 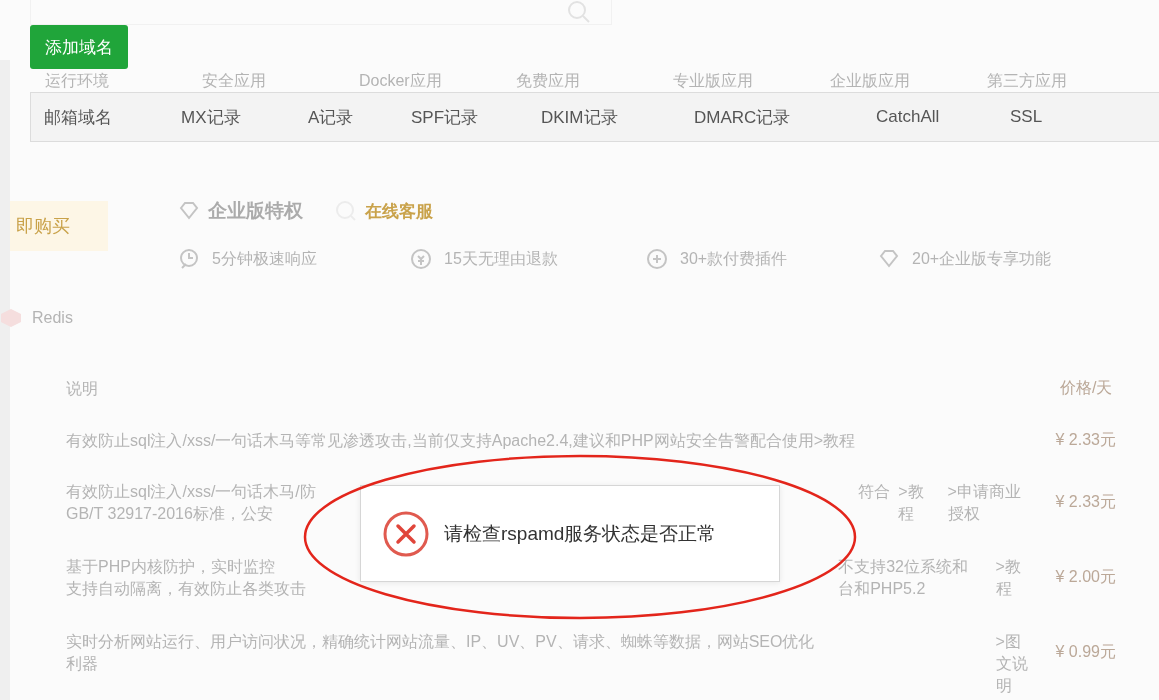 What do you see at coordinates (82, 664) in the screenshot?
I see `description-text: 利器` at bounding box center [82, 664].